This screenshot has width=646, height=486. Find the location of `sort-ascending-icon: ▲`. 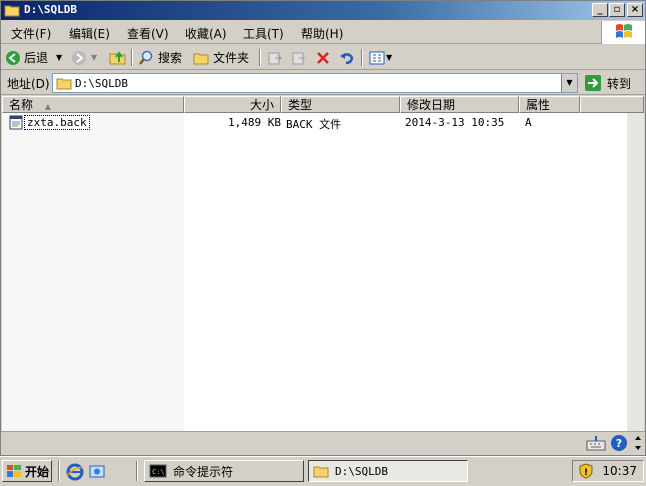

sort-ascending-icon: ▲ is located at coordinates (47, 106).